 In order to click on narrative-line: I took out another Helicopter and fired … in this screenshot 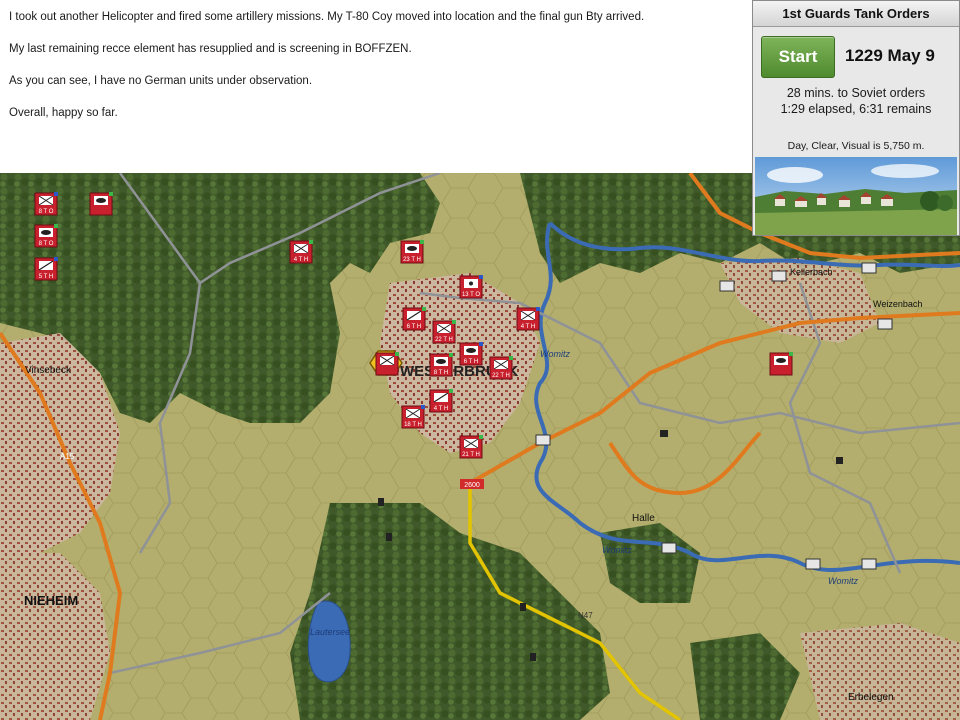, I will do `click(327, 17)`.